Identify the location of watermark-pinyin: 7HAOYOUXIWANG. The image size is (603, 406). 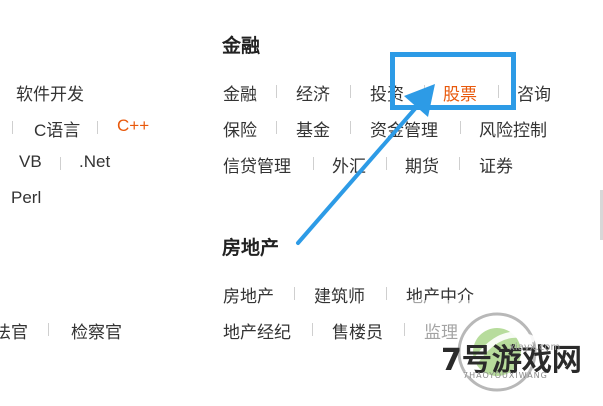
(505, 375).